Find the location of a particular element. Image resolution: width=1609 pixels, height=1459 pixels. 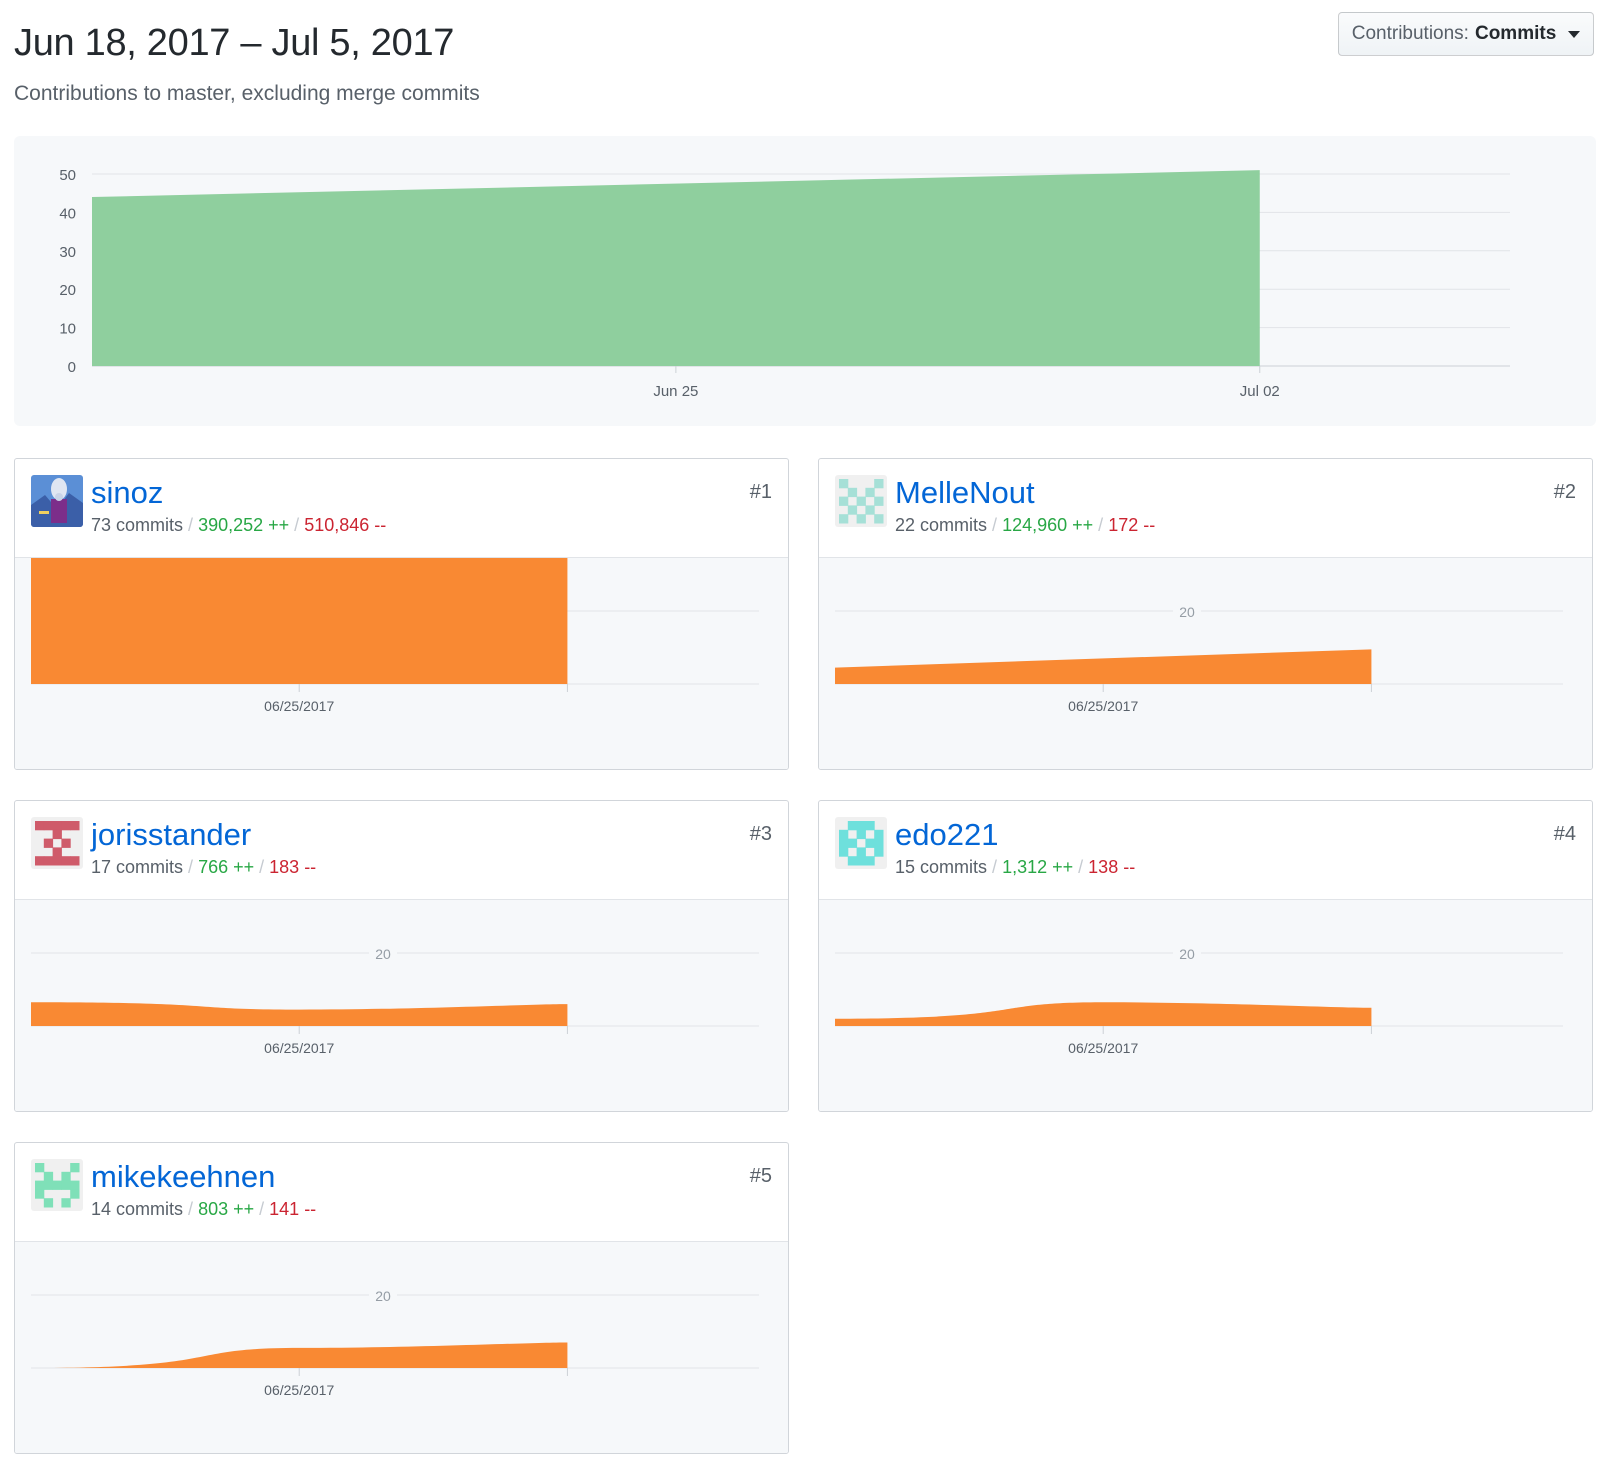

additions-count: 1,312 ++ is located at coordinates (1038, 867).